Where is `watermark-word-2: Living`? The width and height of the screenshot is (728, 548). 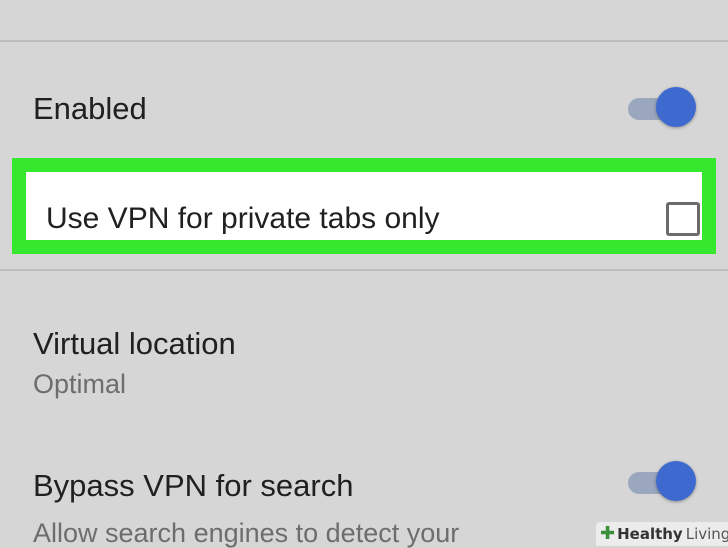
watermark-word-2: Living is located at coordinates (706, 534).